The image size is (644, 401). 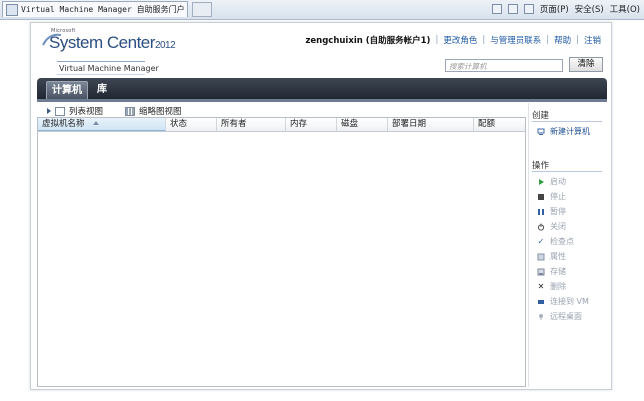 I want to click on nav-underline, so click(x=322, y=100).